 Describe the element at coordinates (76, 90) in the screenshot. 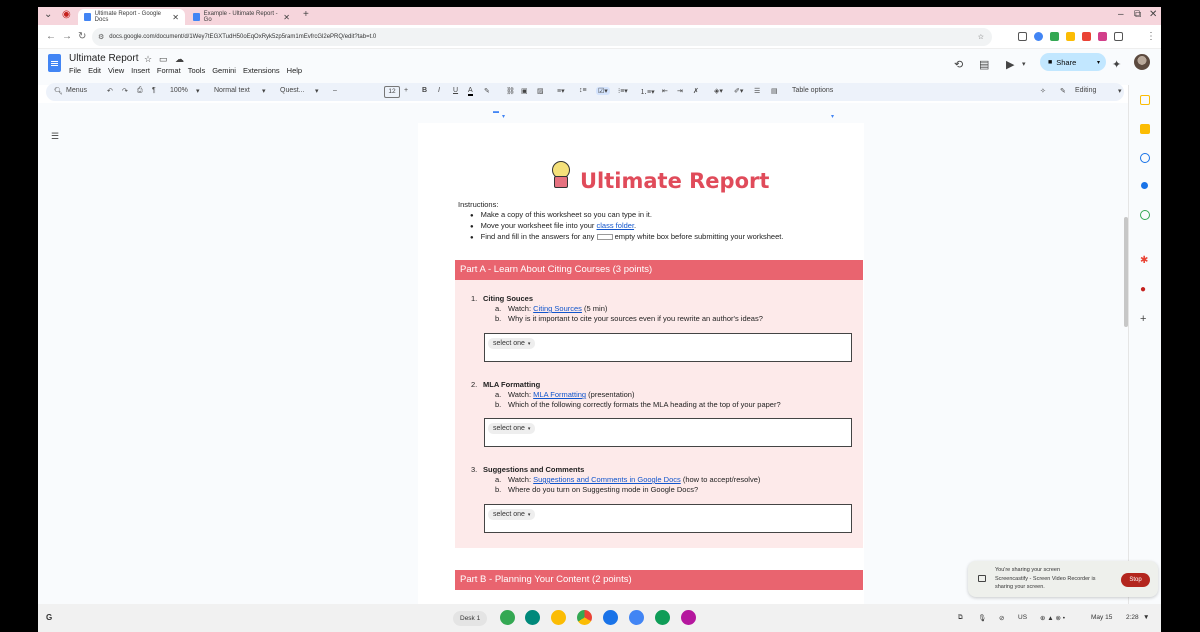

I see `search-menus-label: Menus` at that location.